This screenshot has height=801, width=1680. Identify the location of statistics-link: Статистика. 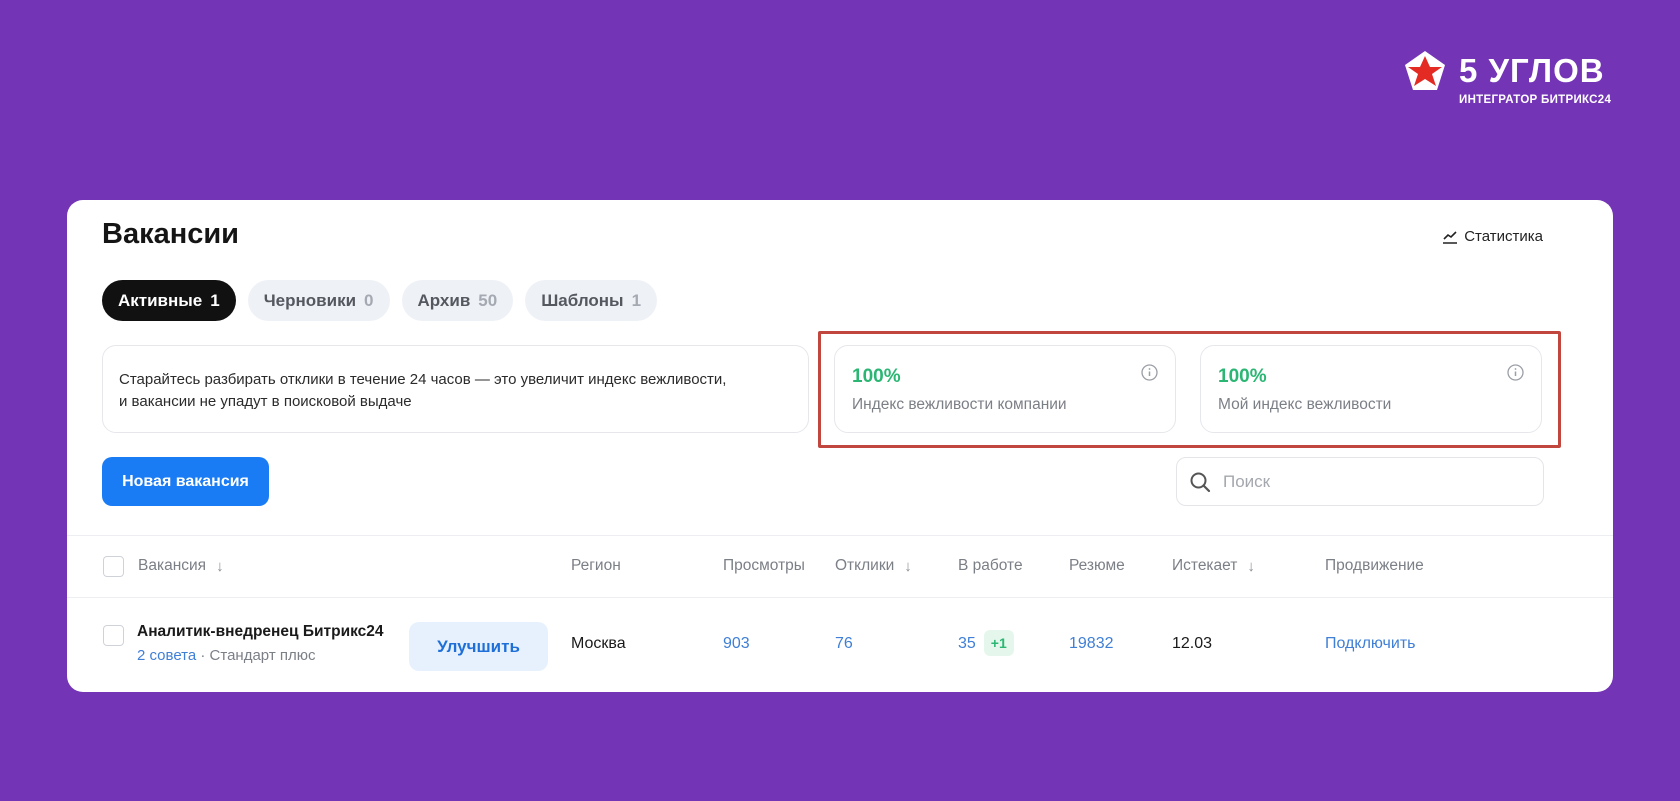
(1492, 236).